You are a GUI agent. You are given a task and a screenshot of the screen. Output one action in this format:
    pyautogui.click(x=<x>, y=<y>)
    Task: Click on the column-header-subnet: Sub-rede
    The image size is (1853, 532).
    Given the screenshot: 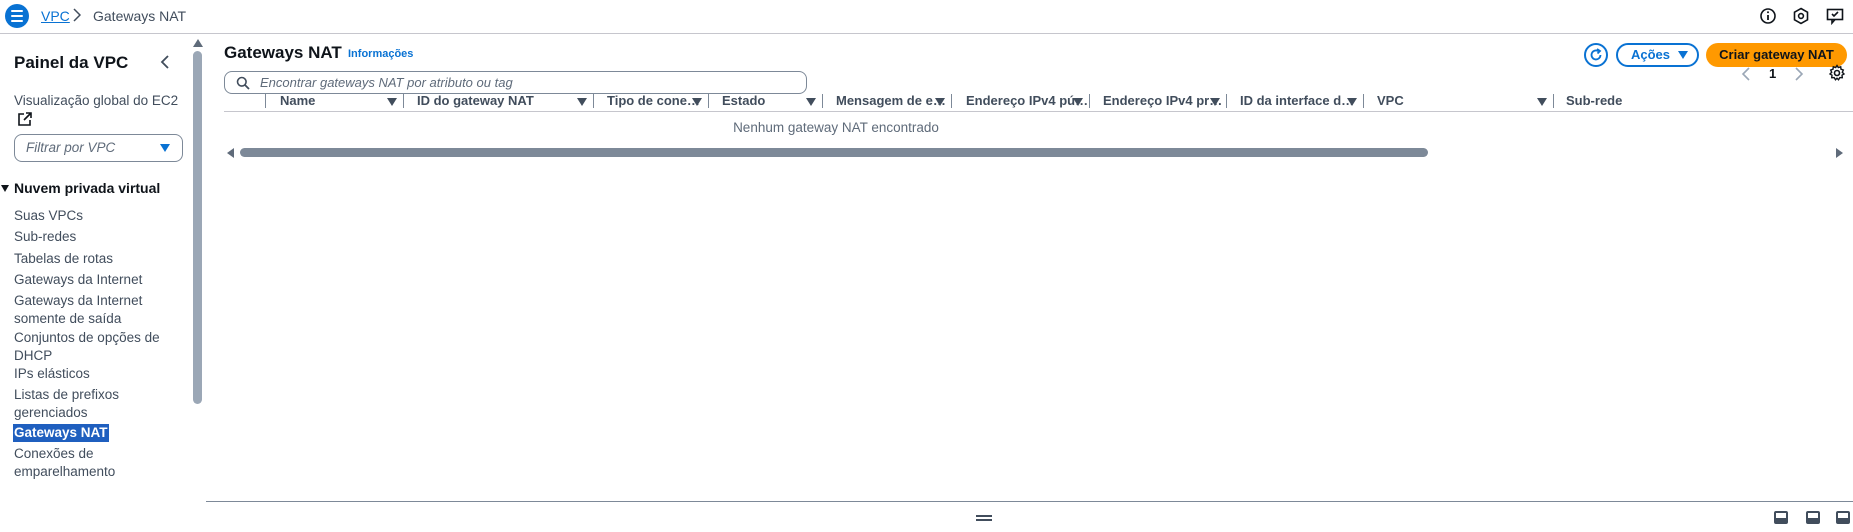 What is the action you would take?
    pyautogui.click(x=1594, y=100)
    